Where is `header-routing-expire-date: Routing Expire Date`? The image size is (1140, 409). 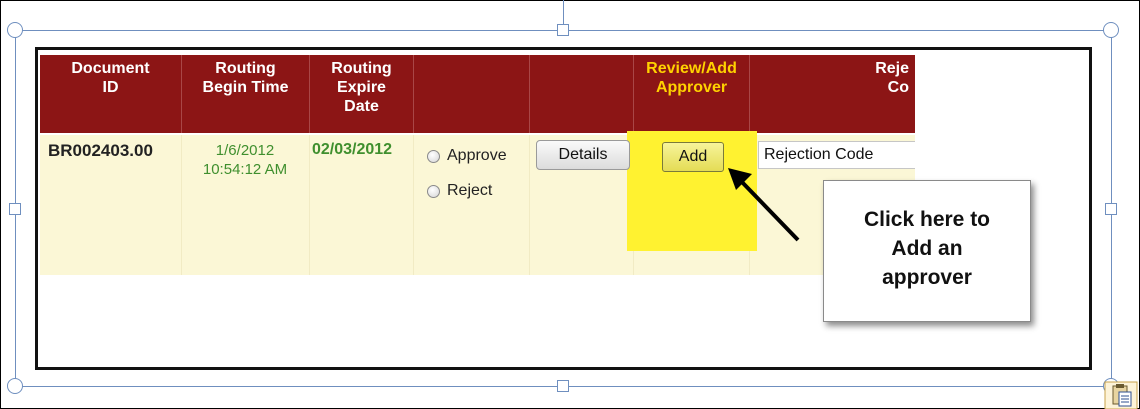
header-routing-expire-date: Routing Expire Date is located at coordinates (362, 94).